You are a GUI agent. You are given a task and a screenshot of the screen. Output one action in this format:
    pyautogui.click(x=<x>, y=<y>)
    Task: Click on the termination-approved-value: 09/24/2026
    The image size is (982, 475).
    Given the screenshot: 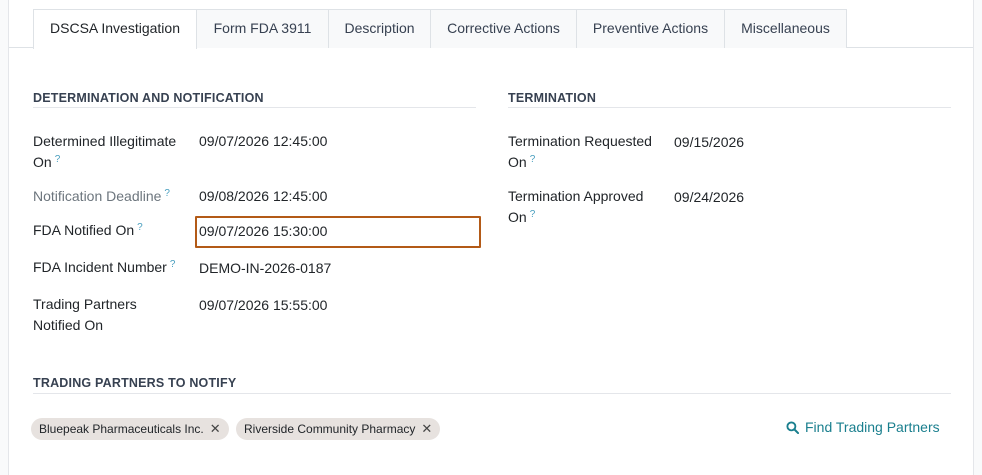 What is the action you would take?
    pyautogui.click(x=709, y=197)
    